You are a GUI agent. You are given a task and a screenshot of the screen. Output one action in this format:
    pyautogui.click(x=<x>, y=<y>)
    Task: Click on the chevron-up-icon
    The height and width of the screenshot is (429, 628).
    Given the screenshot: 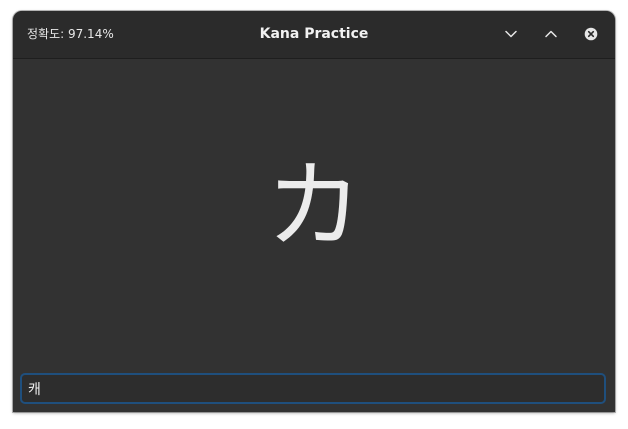 What is the action you would take?
    pyautogui.click(x=551, y=34)
    